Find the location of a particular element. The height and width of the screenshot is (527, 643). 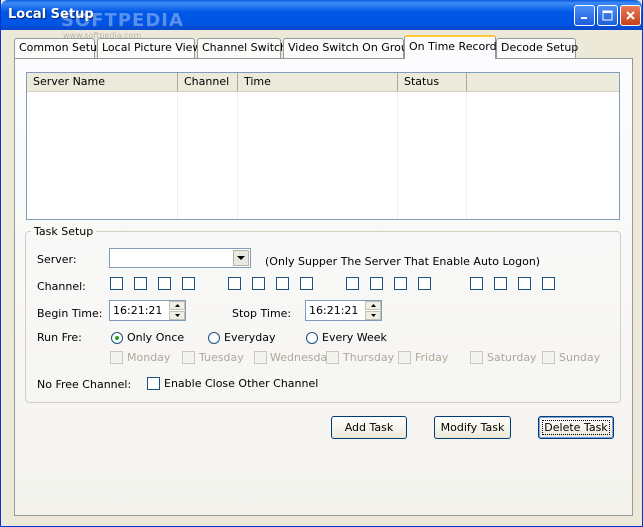

run-fre-label: Run Fre: is located at coordinates (59, 337).